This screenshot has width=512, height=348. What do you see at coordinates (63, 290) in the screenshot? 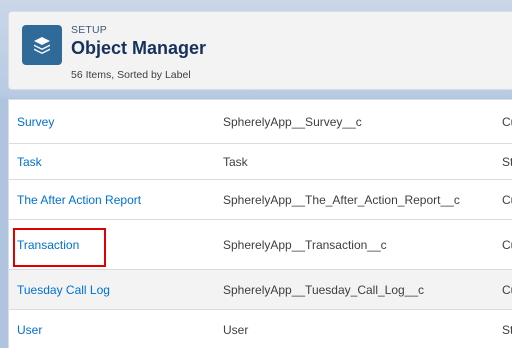
I see `object-label-link: Tuesday Call Log` at bounding box center [63, 290].